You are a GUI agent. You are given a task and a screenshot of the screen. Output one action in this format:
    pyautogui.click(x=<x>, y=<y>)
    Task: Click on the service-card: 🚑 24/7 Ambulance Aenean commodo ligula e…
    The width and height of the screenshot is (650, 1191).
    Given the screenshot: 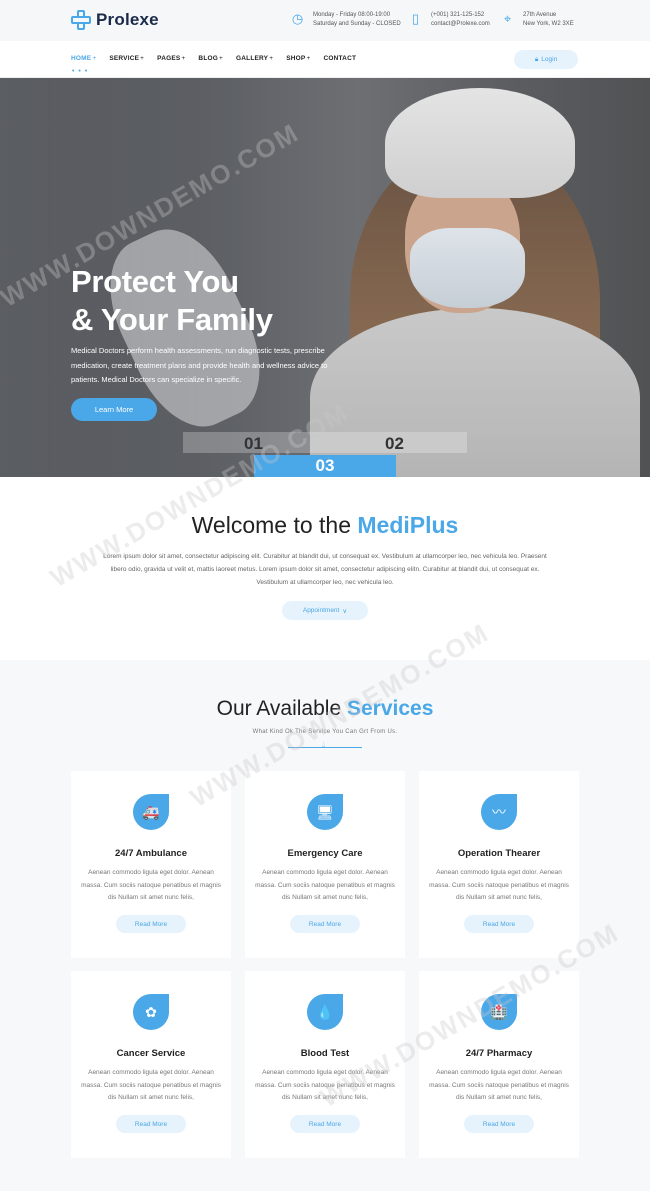 What is the action you would take?
    pyautogui.click(x=151, y=864)
    